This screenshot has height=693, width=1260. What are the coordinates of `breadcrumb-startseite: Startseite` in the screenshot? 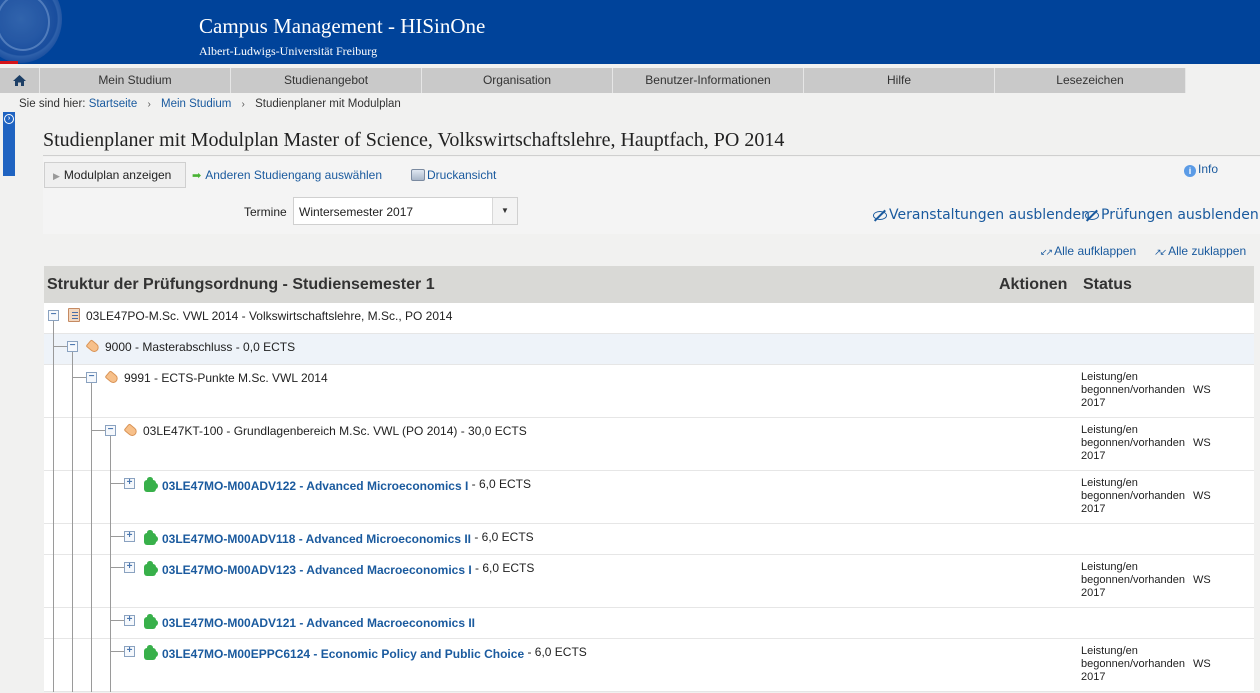 It's located at (113, 104).